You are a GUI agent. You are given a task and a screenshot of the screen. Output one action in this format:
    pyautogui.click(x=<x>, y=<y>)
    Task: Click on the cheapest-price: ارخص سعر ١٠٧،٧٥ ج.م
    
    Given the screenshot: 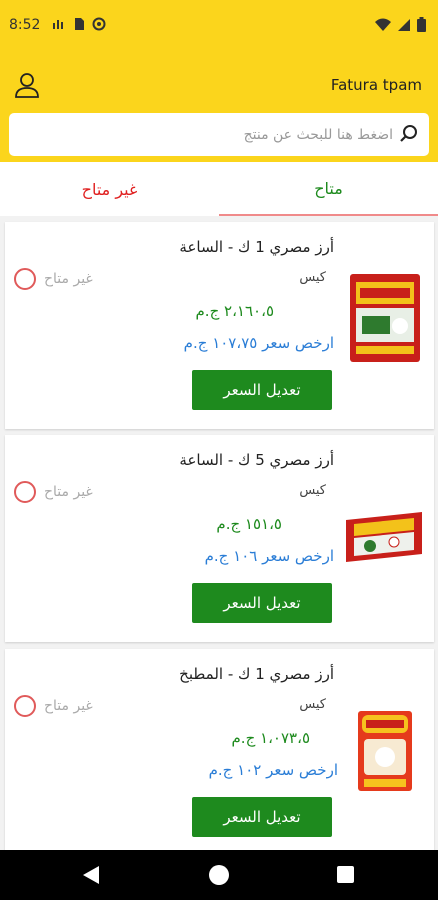 What is the action you would take?
    pyautogui.click(x=258, y=343)
    